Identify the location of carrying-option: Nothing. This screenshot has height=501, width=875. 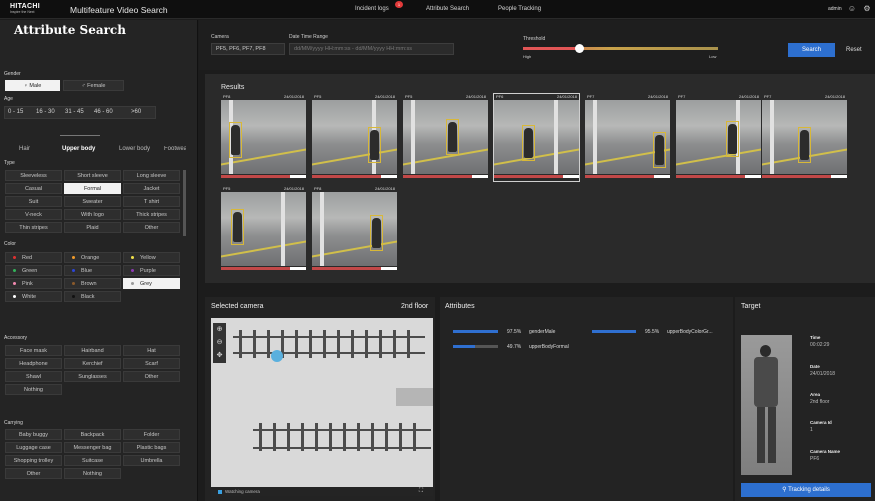
(92, 473).